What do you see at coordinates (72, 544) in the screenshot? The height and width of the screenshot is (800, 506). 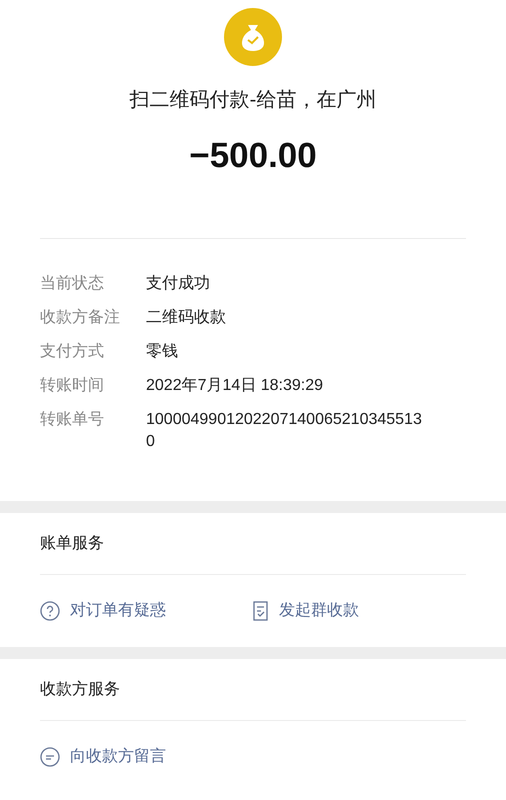 I see `section-title: 账单服务` at bounding box center [72, 544].